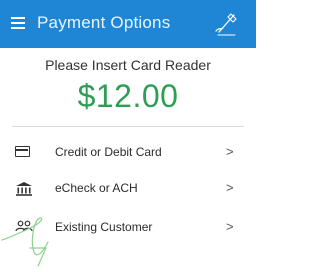  Describe the element at coordinates (18, 23) in the screenshot. I see `hamburger-menu-icon` at that location.